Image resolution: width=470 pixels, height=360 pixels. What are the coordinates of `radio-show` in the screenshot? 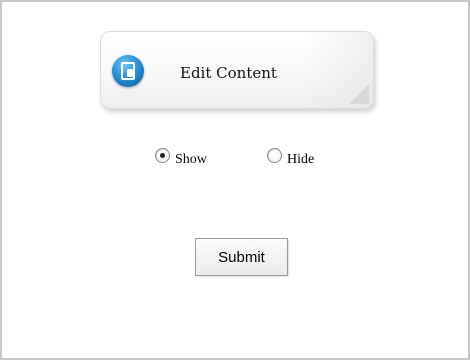 It's located at (162, 155).